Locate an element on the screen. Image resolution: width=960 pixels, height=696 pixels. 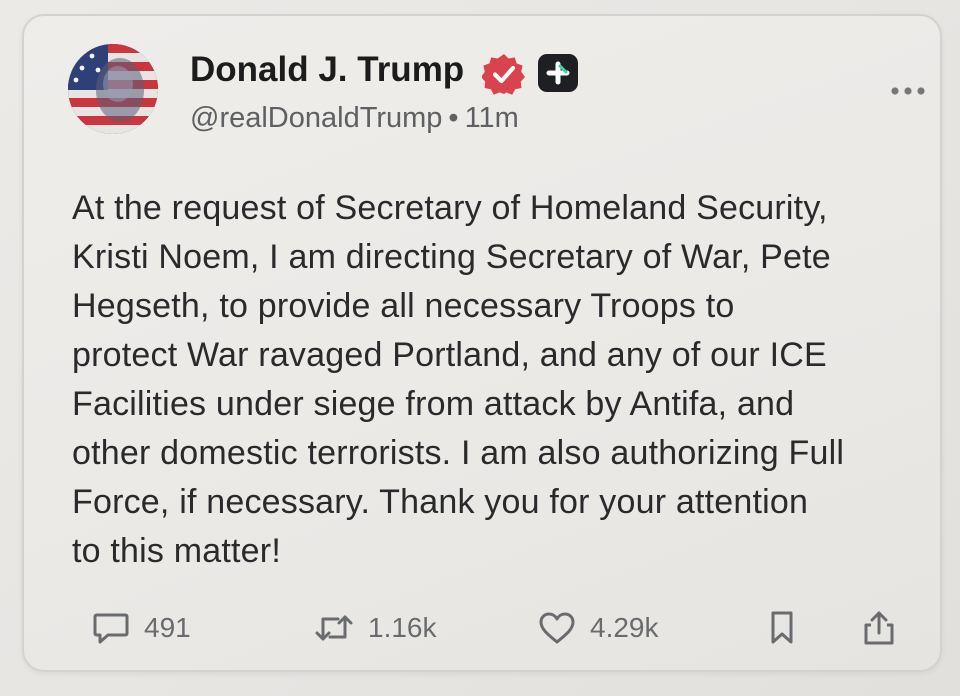
reply-count: 491 is located at coordinates (167, 627).